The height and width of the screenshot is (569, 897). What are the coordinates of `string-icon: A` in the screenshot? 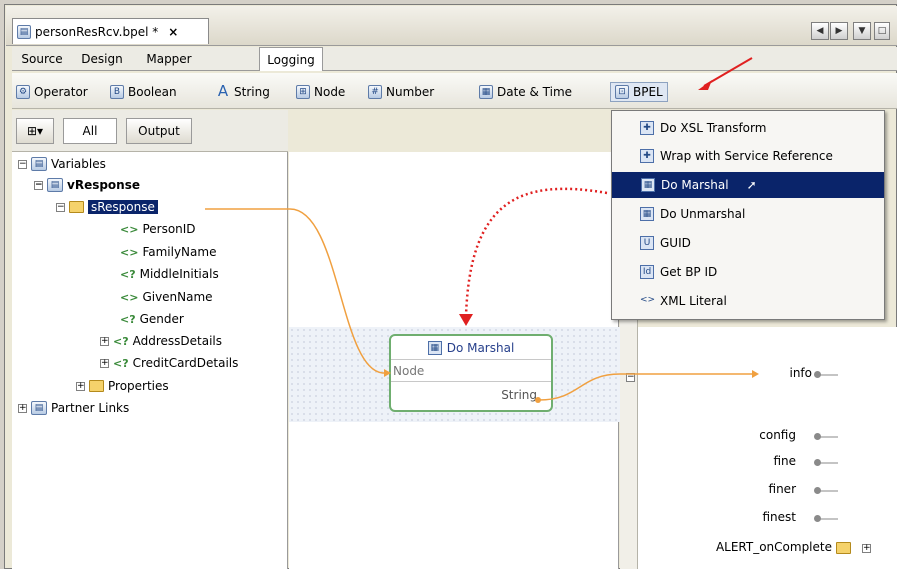 It's located at (223, 91).